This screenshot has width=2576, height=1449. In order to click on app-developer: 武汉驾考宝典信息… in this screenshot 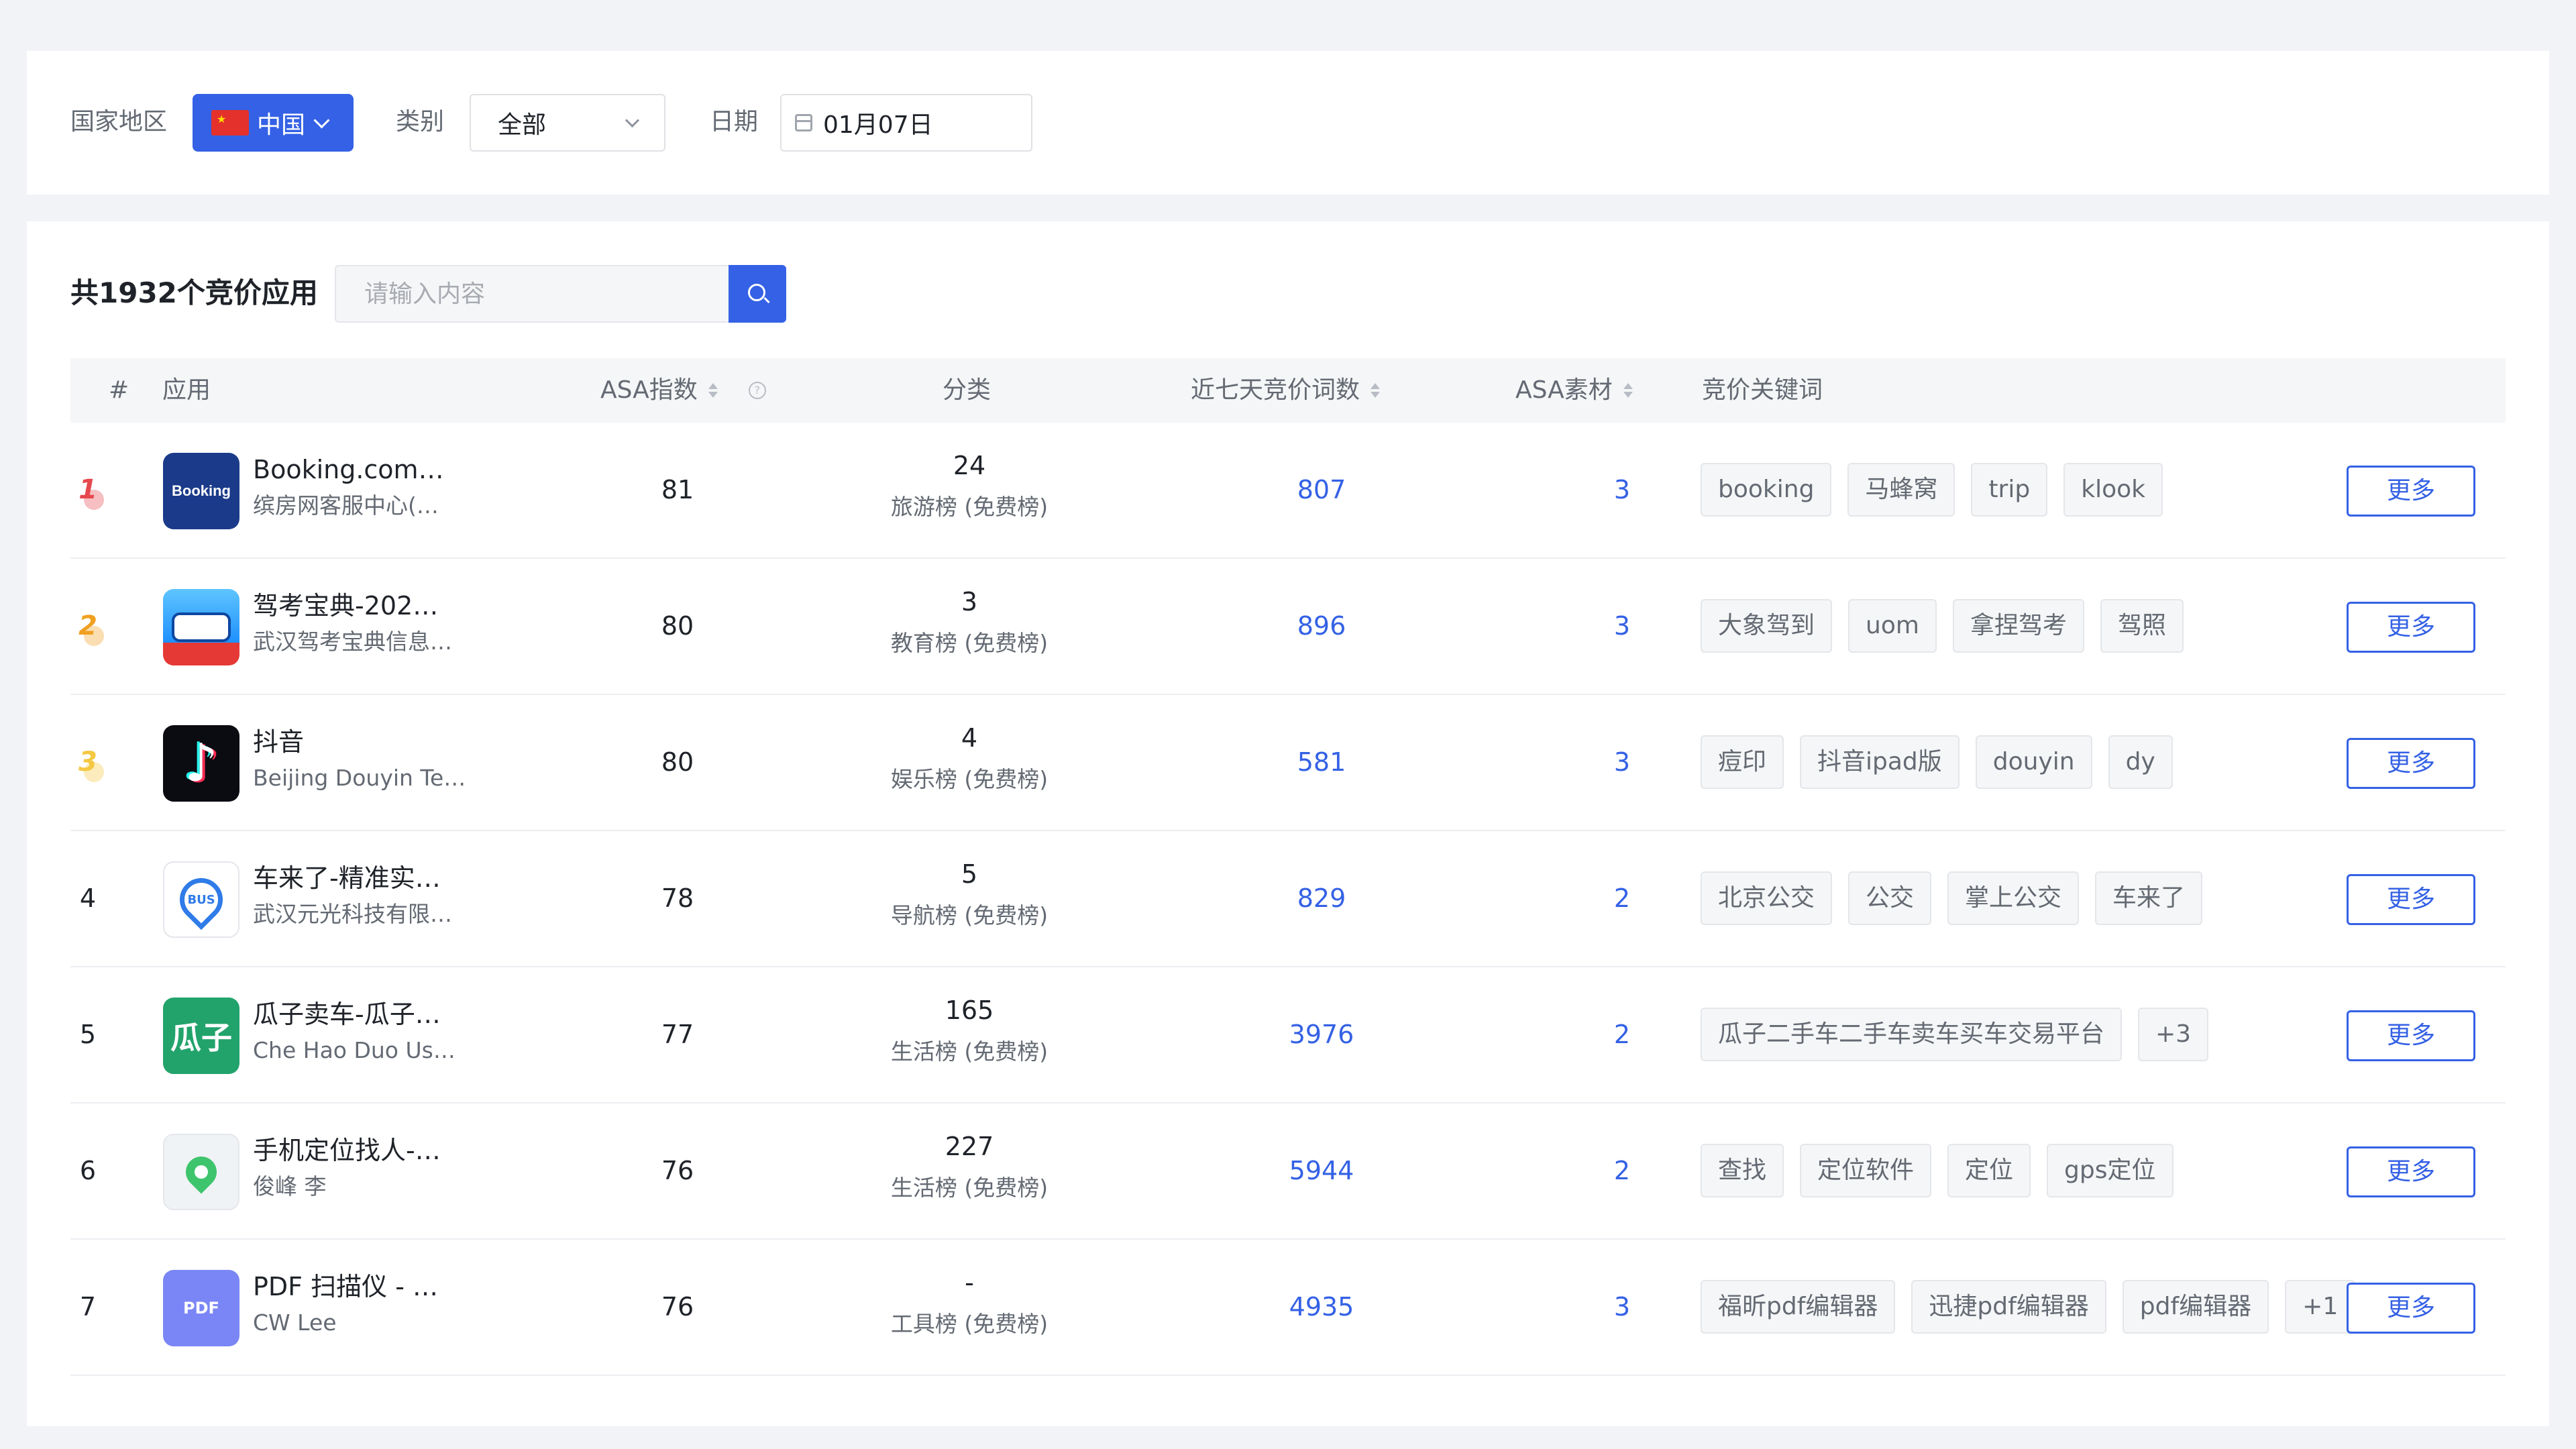, I will do `click(352, 642)`.